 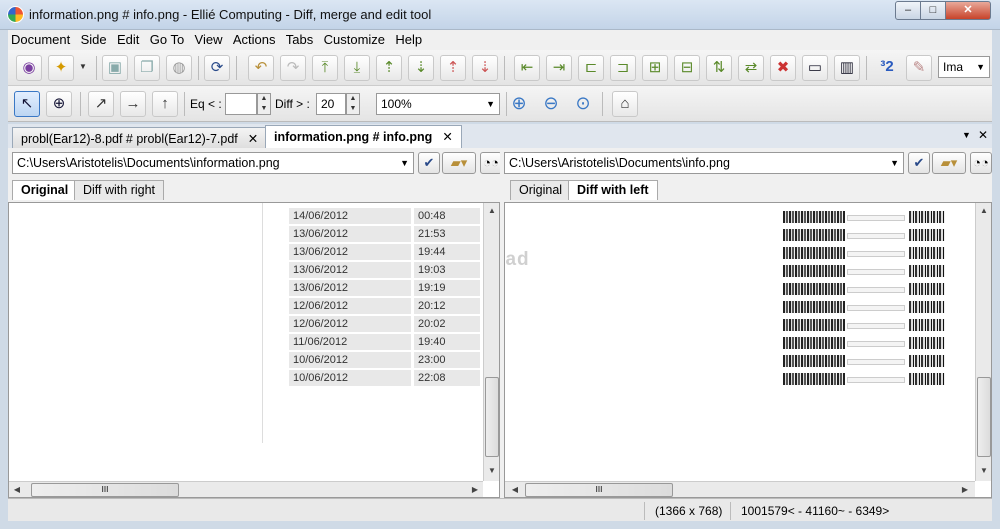 I want to click on close-all-tabs-icon: ✕, so click(x=983, y=135).